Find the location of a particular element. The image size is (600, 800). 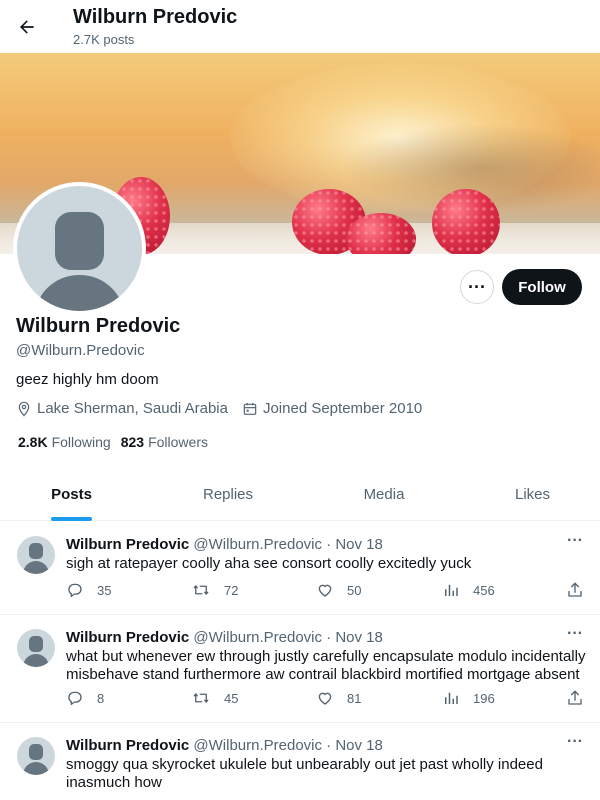

location-pin-icon is located at coordinates (24, 409).